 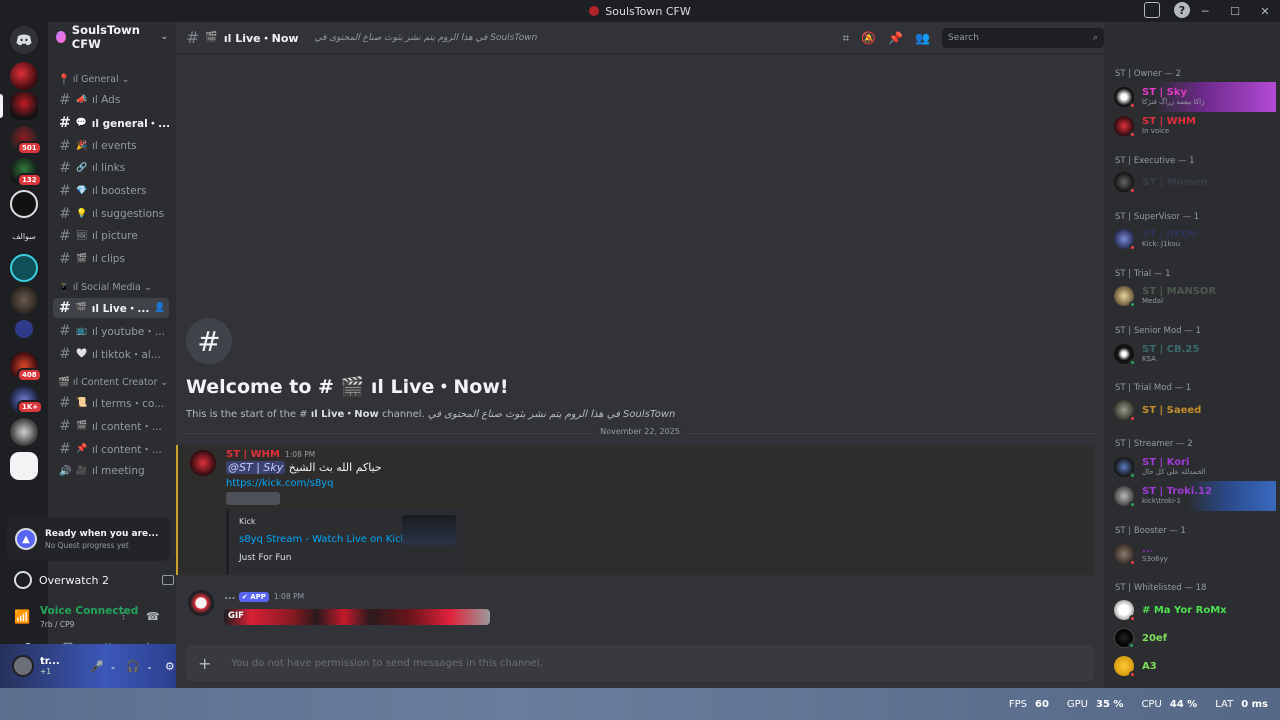 I want to click on member-item: ST | WHM In voice, so click(x=1195, y=126).